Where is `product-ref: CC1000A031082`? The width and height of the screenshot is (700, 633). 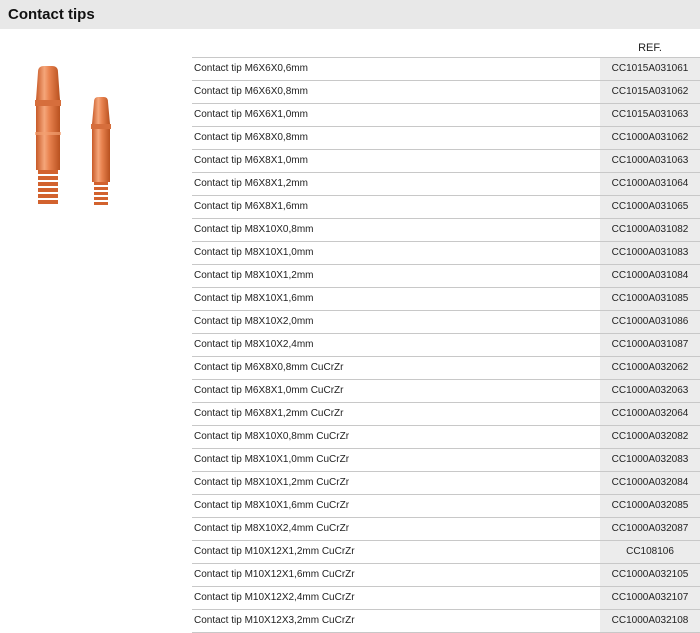
product-ref: CC1000A031082 is located at coordinates (650, 230).